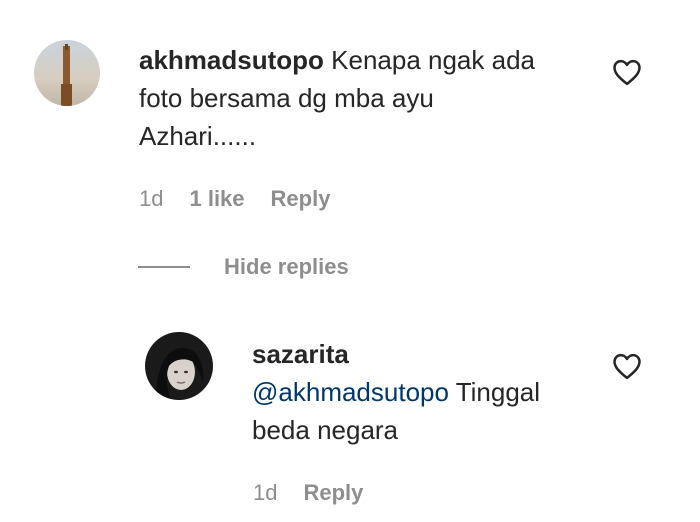 The width and height of the screenshot is (700, 522). Describe the element at coordinates (265, 492) in the screenshot. I see `reply-time: 1d` at that location.